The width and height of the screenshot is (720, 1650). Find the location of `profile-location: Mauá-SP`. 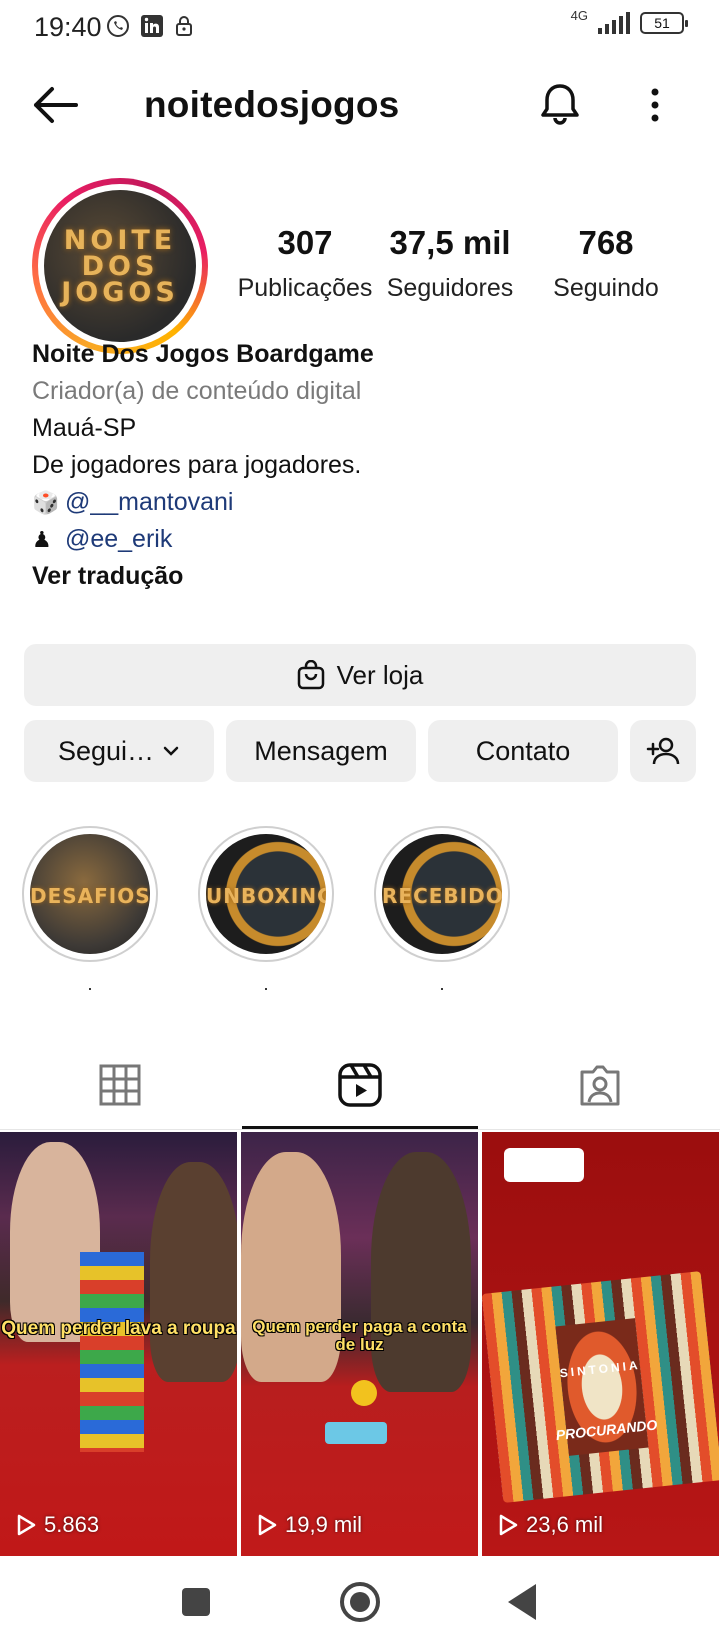

profile-location: Mauá-SP is located at coordinates (84, 428).